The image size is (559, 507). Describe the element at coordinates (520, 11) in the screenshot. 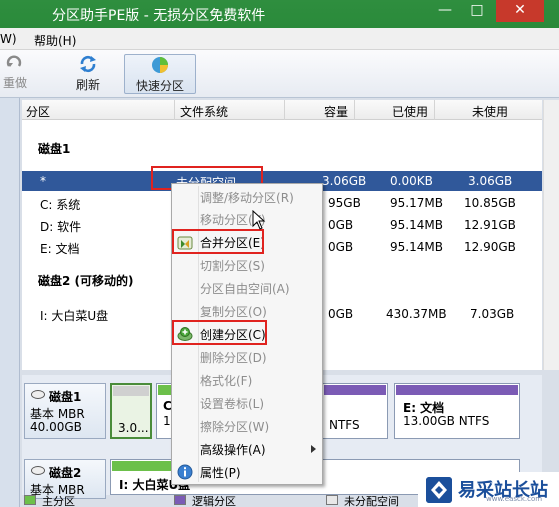

I see `close-button: ✕` at that location.